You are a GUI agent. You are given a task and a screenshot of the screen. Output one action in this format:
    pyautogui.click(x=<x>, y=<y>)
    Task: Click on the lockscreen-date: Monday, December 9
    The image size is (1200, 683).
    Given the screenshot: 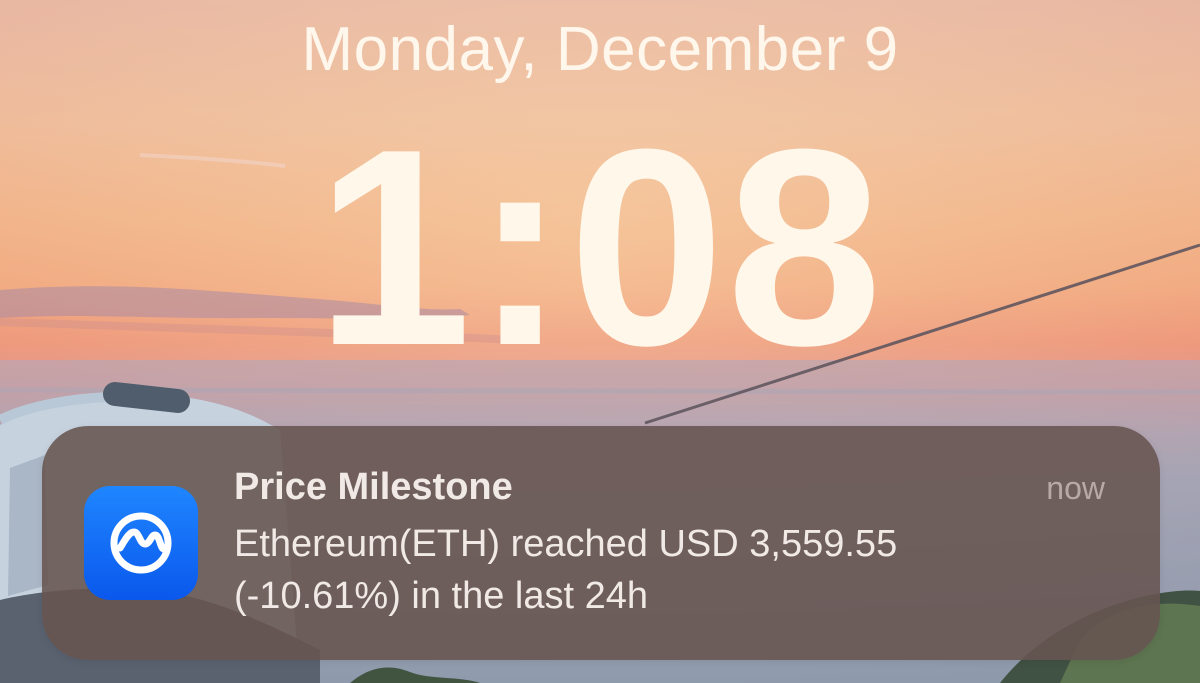 What is the action you would take?
    pyautogui.click(x=600, y=49)
    